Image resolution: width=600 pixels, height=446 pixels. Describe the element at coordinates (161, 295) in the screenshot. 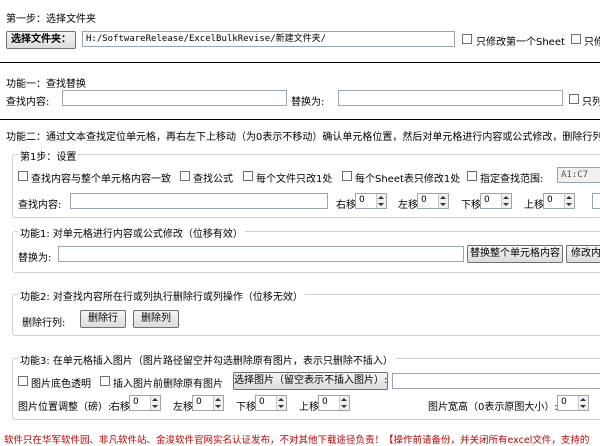

I see `func2-title: 功能2: 对查找内容所在行或列执行删除行或列操作（位移无效）` at that location.